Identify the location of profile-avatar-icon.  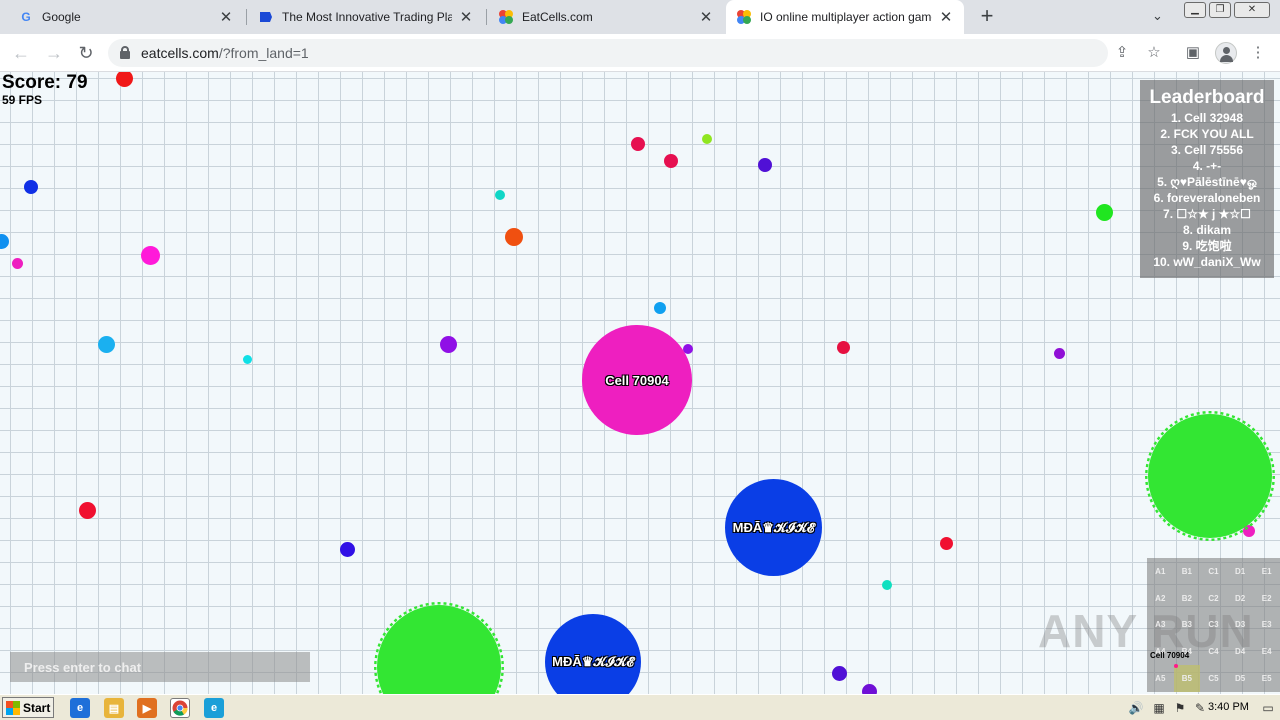
(1226, 53).